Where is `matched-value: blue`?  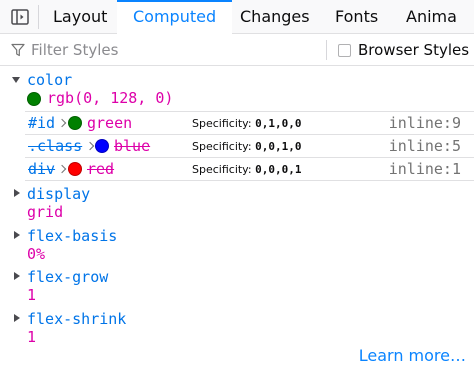
matched-value: blue is located at coordinates (132, 146).